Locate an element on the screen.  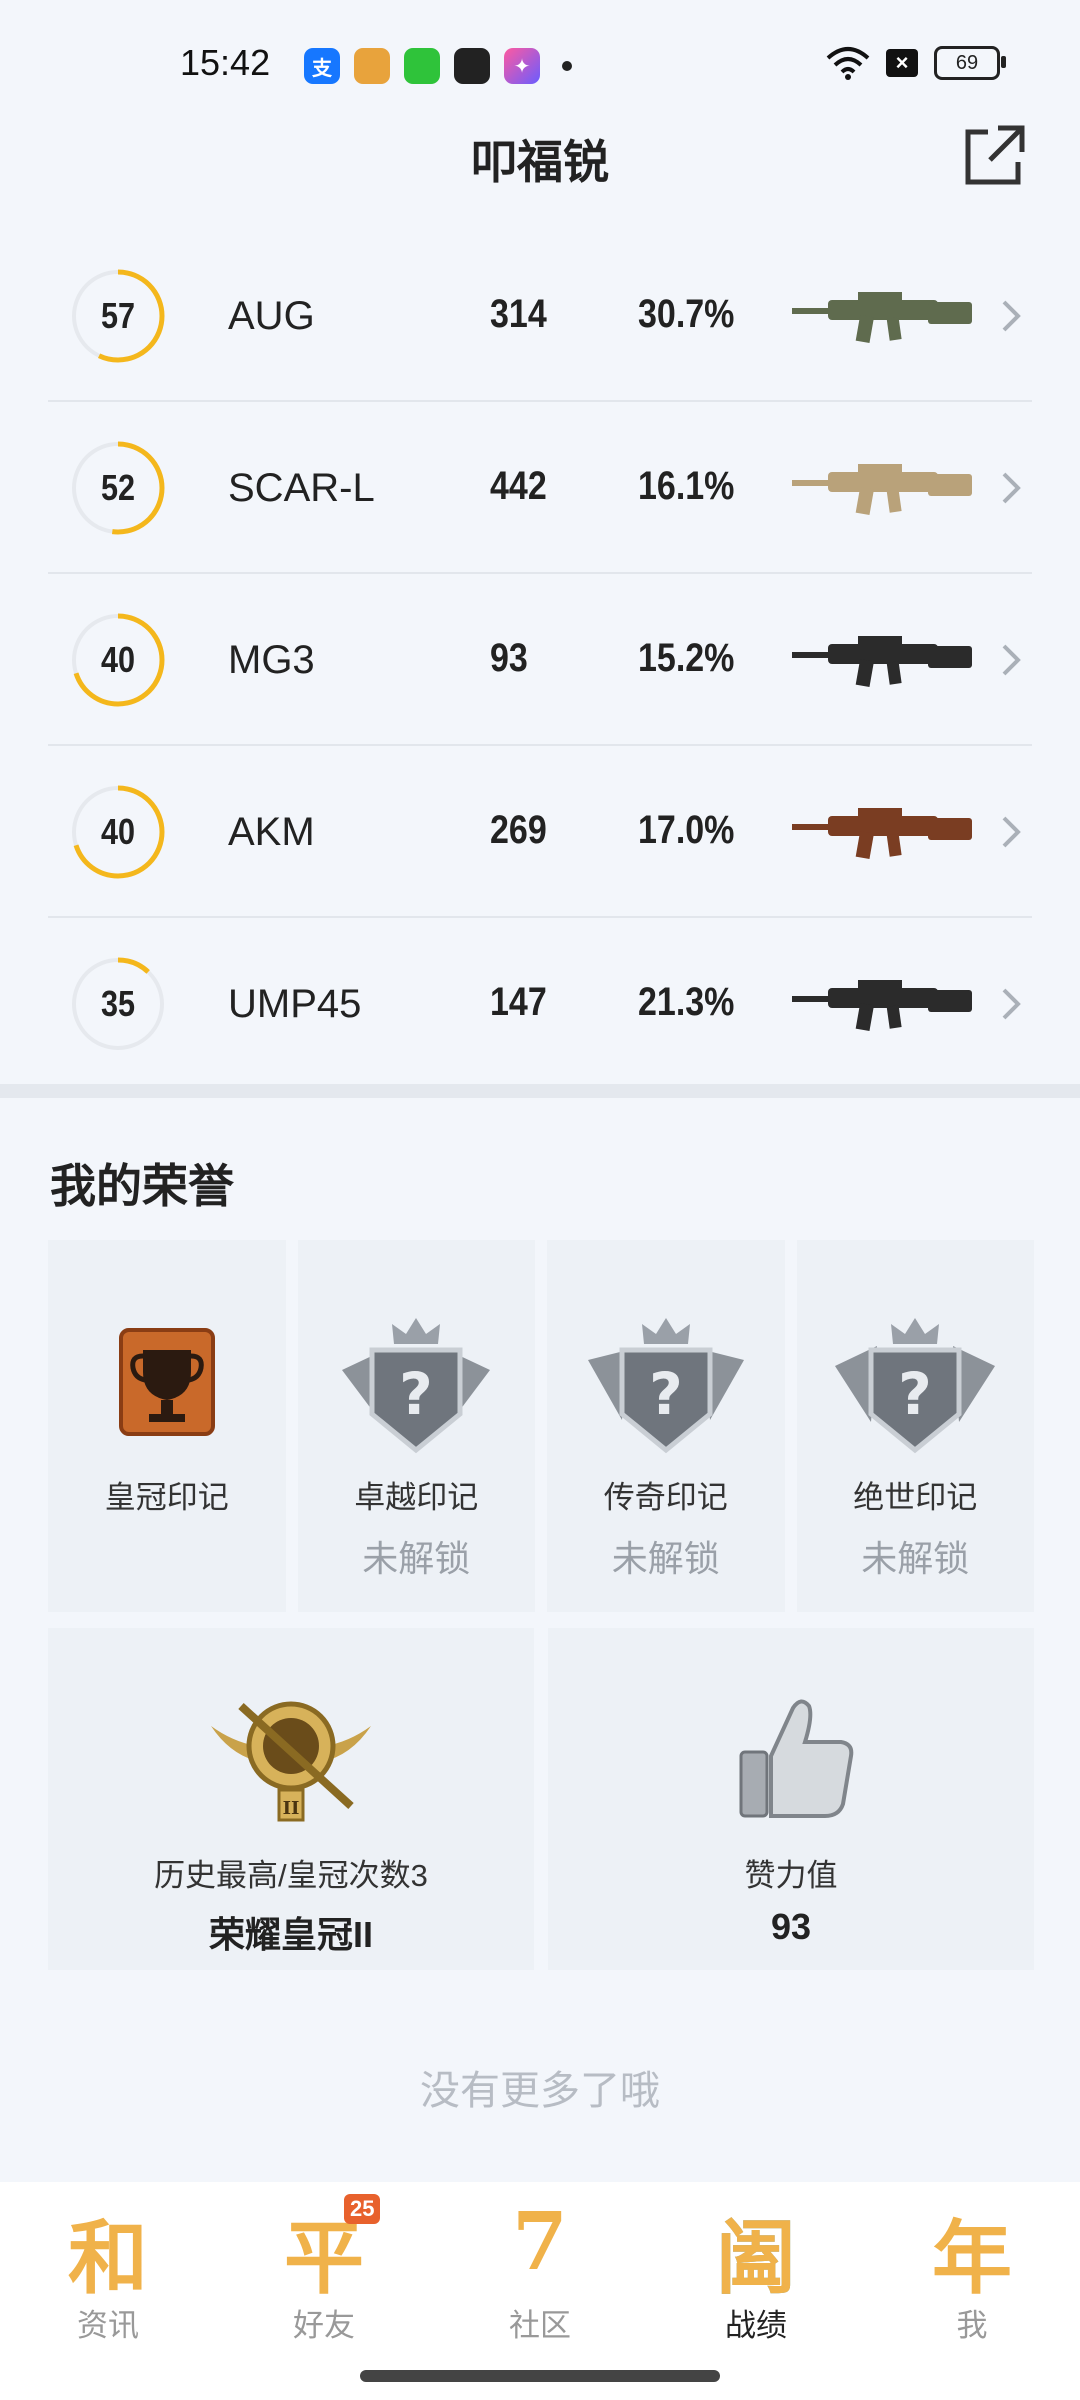
shield-app-icon is located at coordinates (472, 66).